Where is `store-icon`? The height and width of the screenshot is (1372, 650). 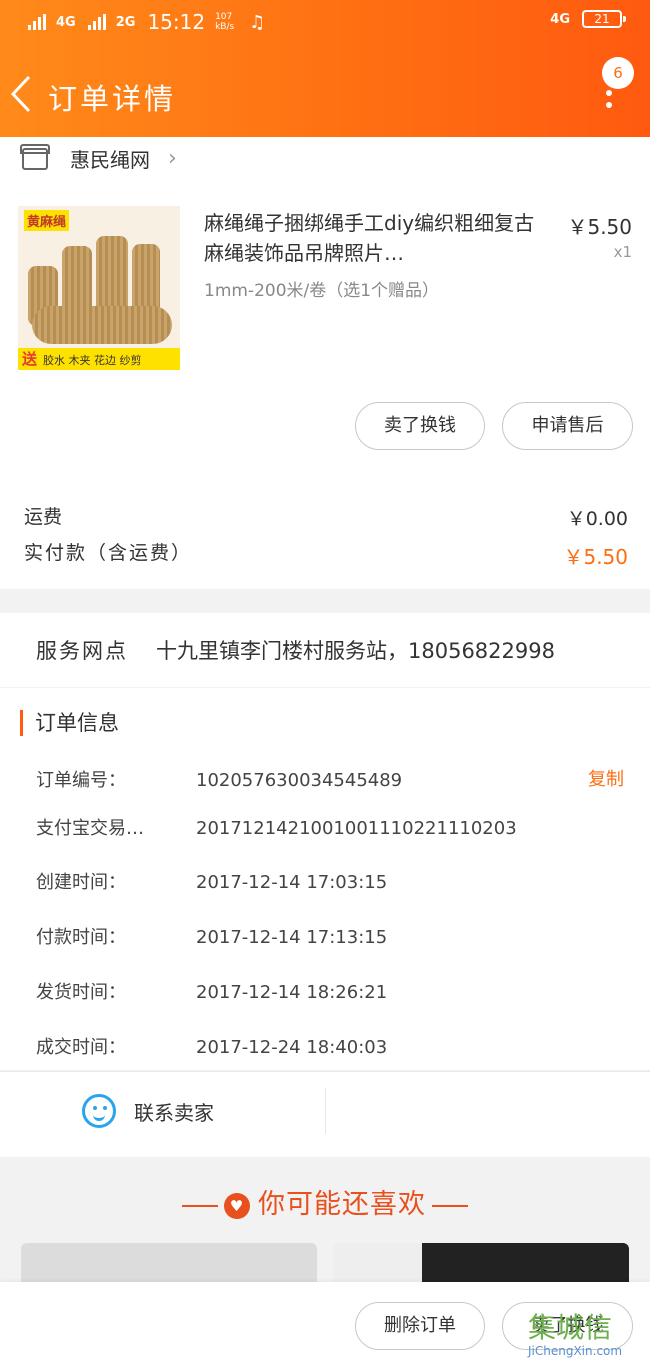 store-icon is located at coordinates (35, 156).